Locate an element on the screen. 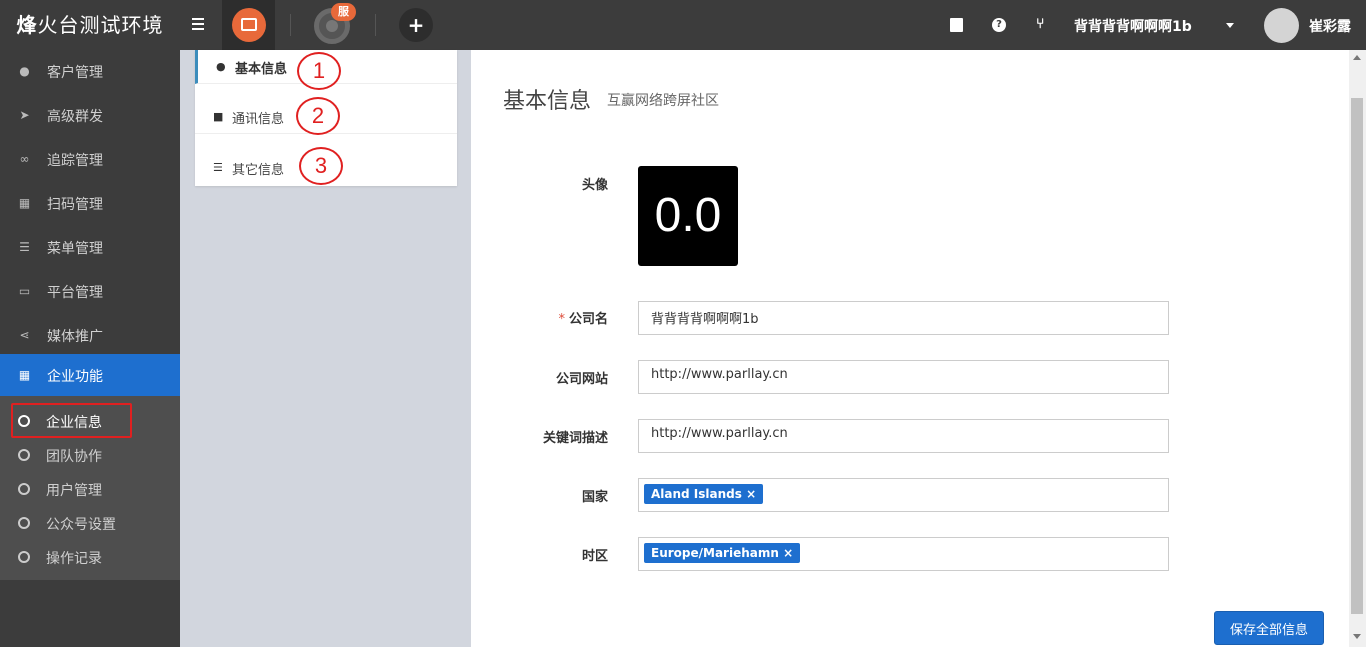 The width and height of the screenshot is (1366, 647). fork-icon: ⑂ is located at coordinates (1040, 24).